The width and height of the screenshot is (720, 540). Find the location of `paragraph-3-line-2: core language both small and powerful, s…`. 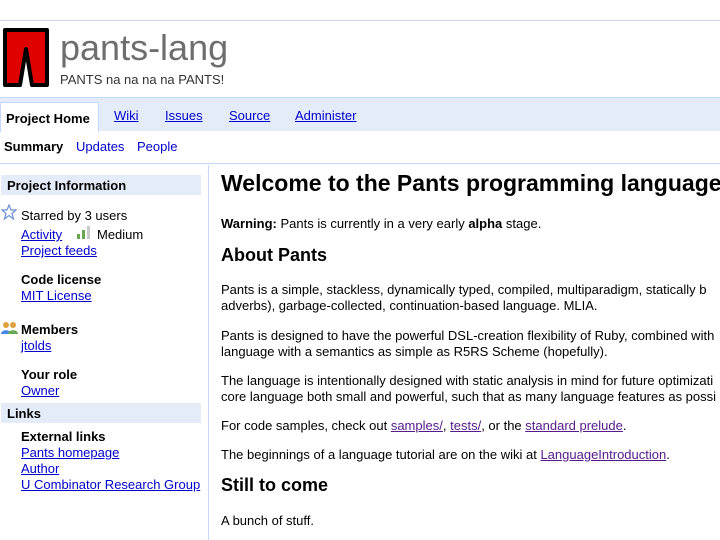

paragraph-3-line-2: core language both small and powerful, s… is located at coordinates (469, 396).